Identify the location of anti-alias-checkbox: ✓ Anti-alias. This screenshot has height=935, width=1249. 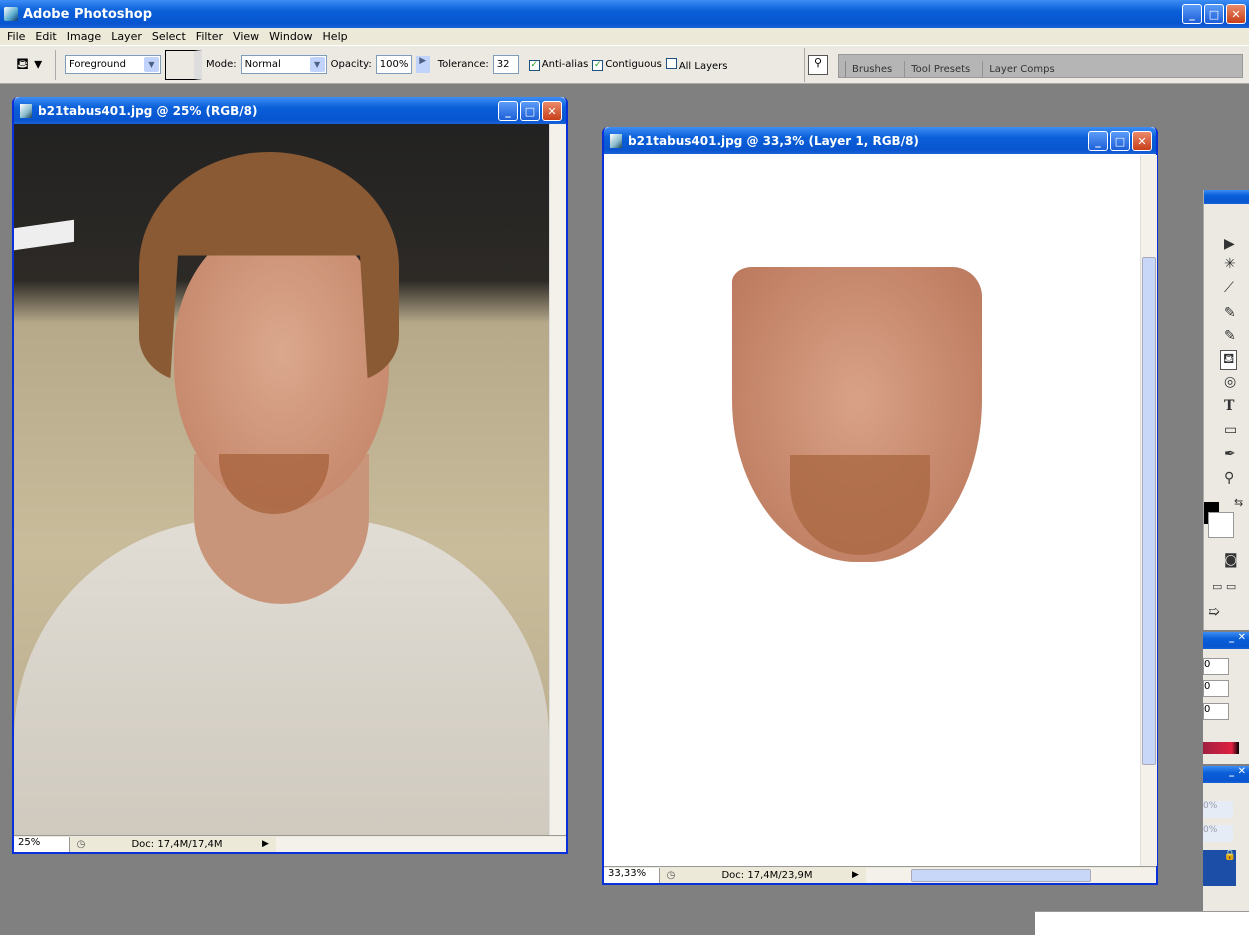
(558, 64).